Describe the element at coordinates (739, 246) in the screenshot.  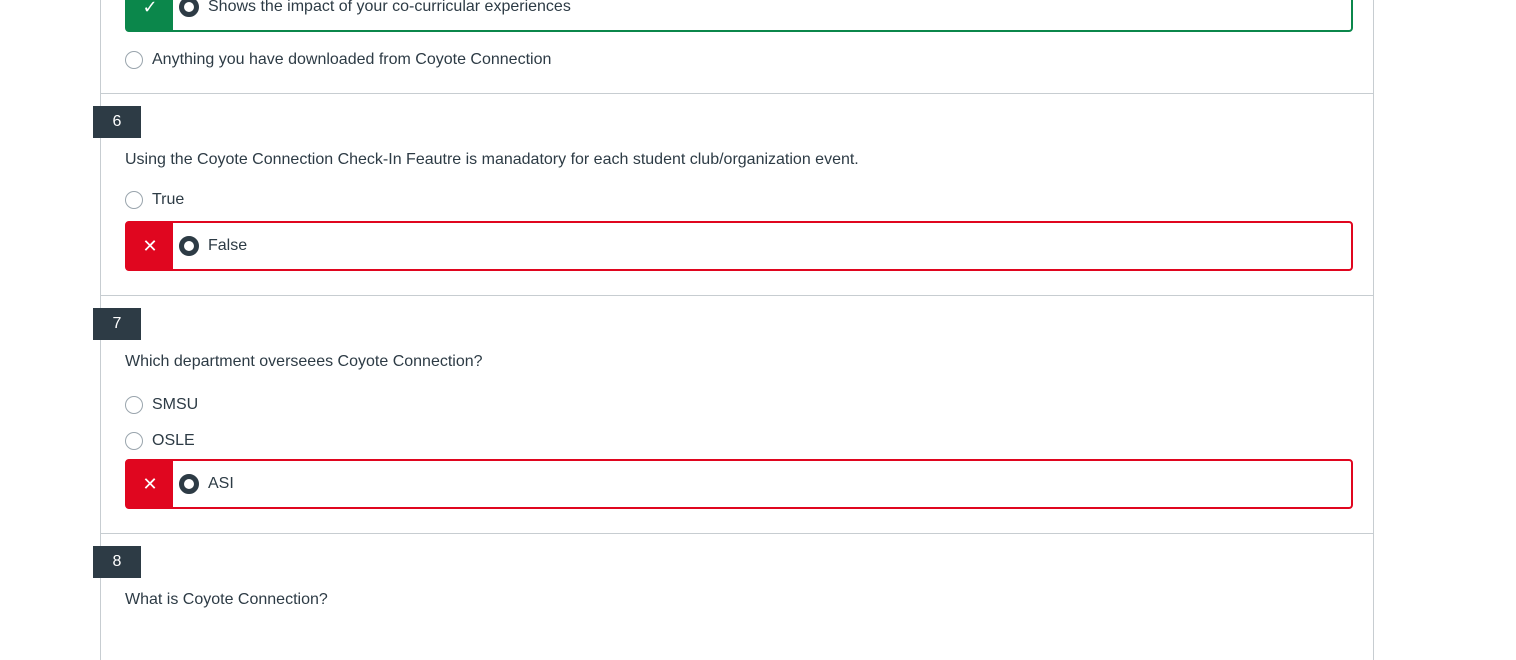
I see `q6-selected-answer-incorrect: ✕ False` at that location.